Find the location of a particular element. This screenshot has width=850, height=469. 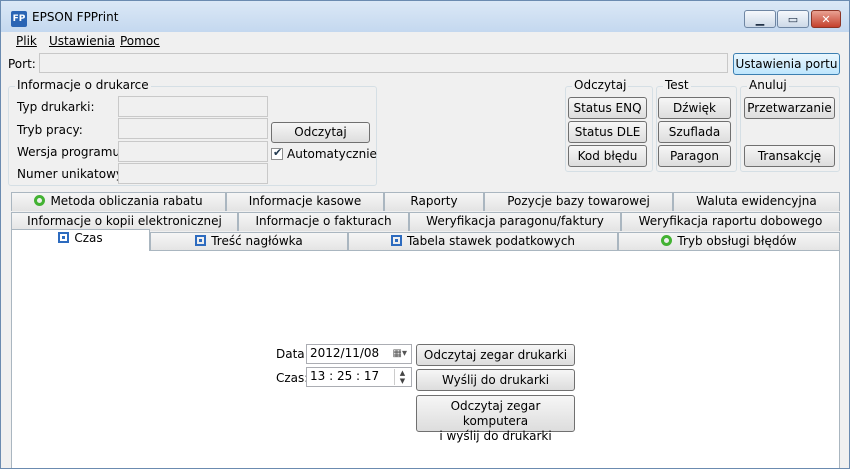

maximize-button: ▭ is located at coordinates (793, 19).